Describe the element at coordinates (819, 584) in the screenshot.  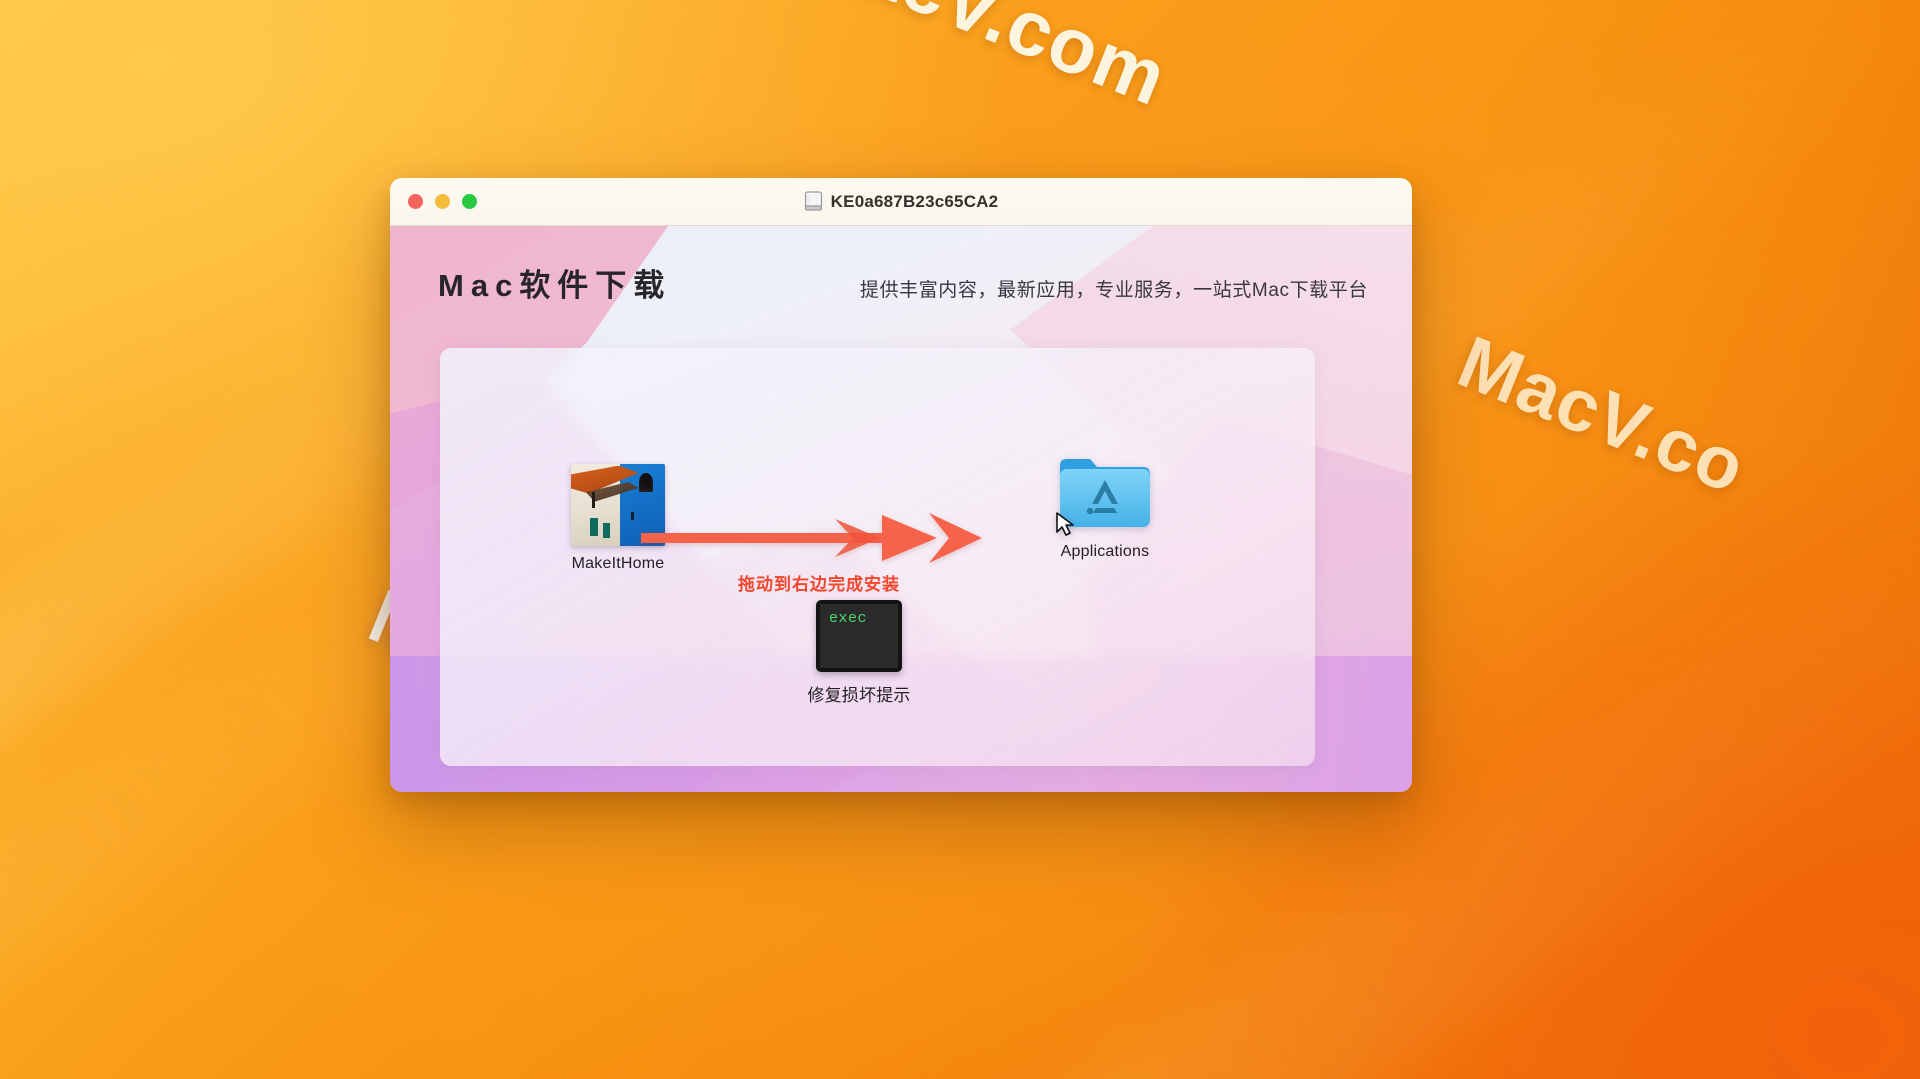
I see `drag-instruction-text: 拖动到右边完成安装` at that location.